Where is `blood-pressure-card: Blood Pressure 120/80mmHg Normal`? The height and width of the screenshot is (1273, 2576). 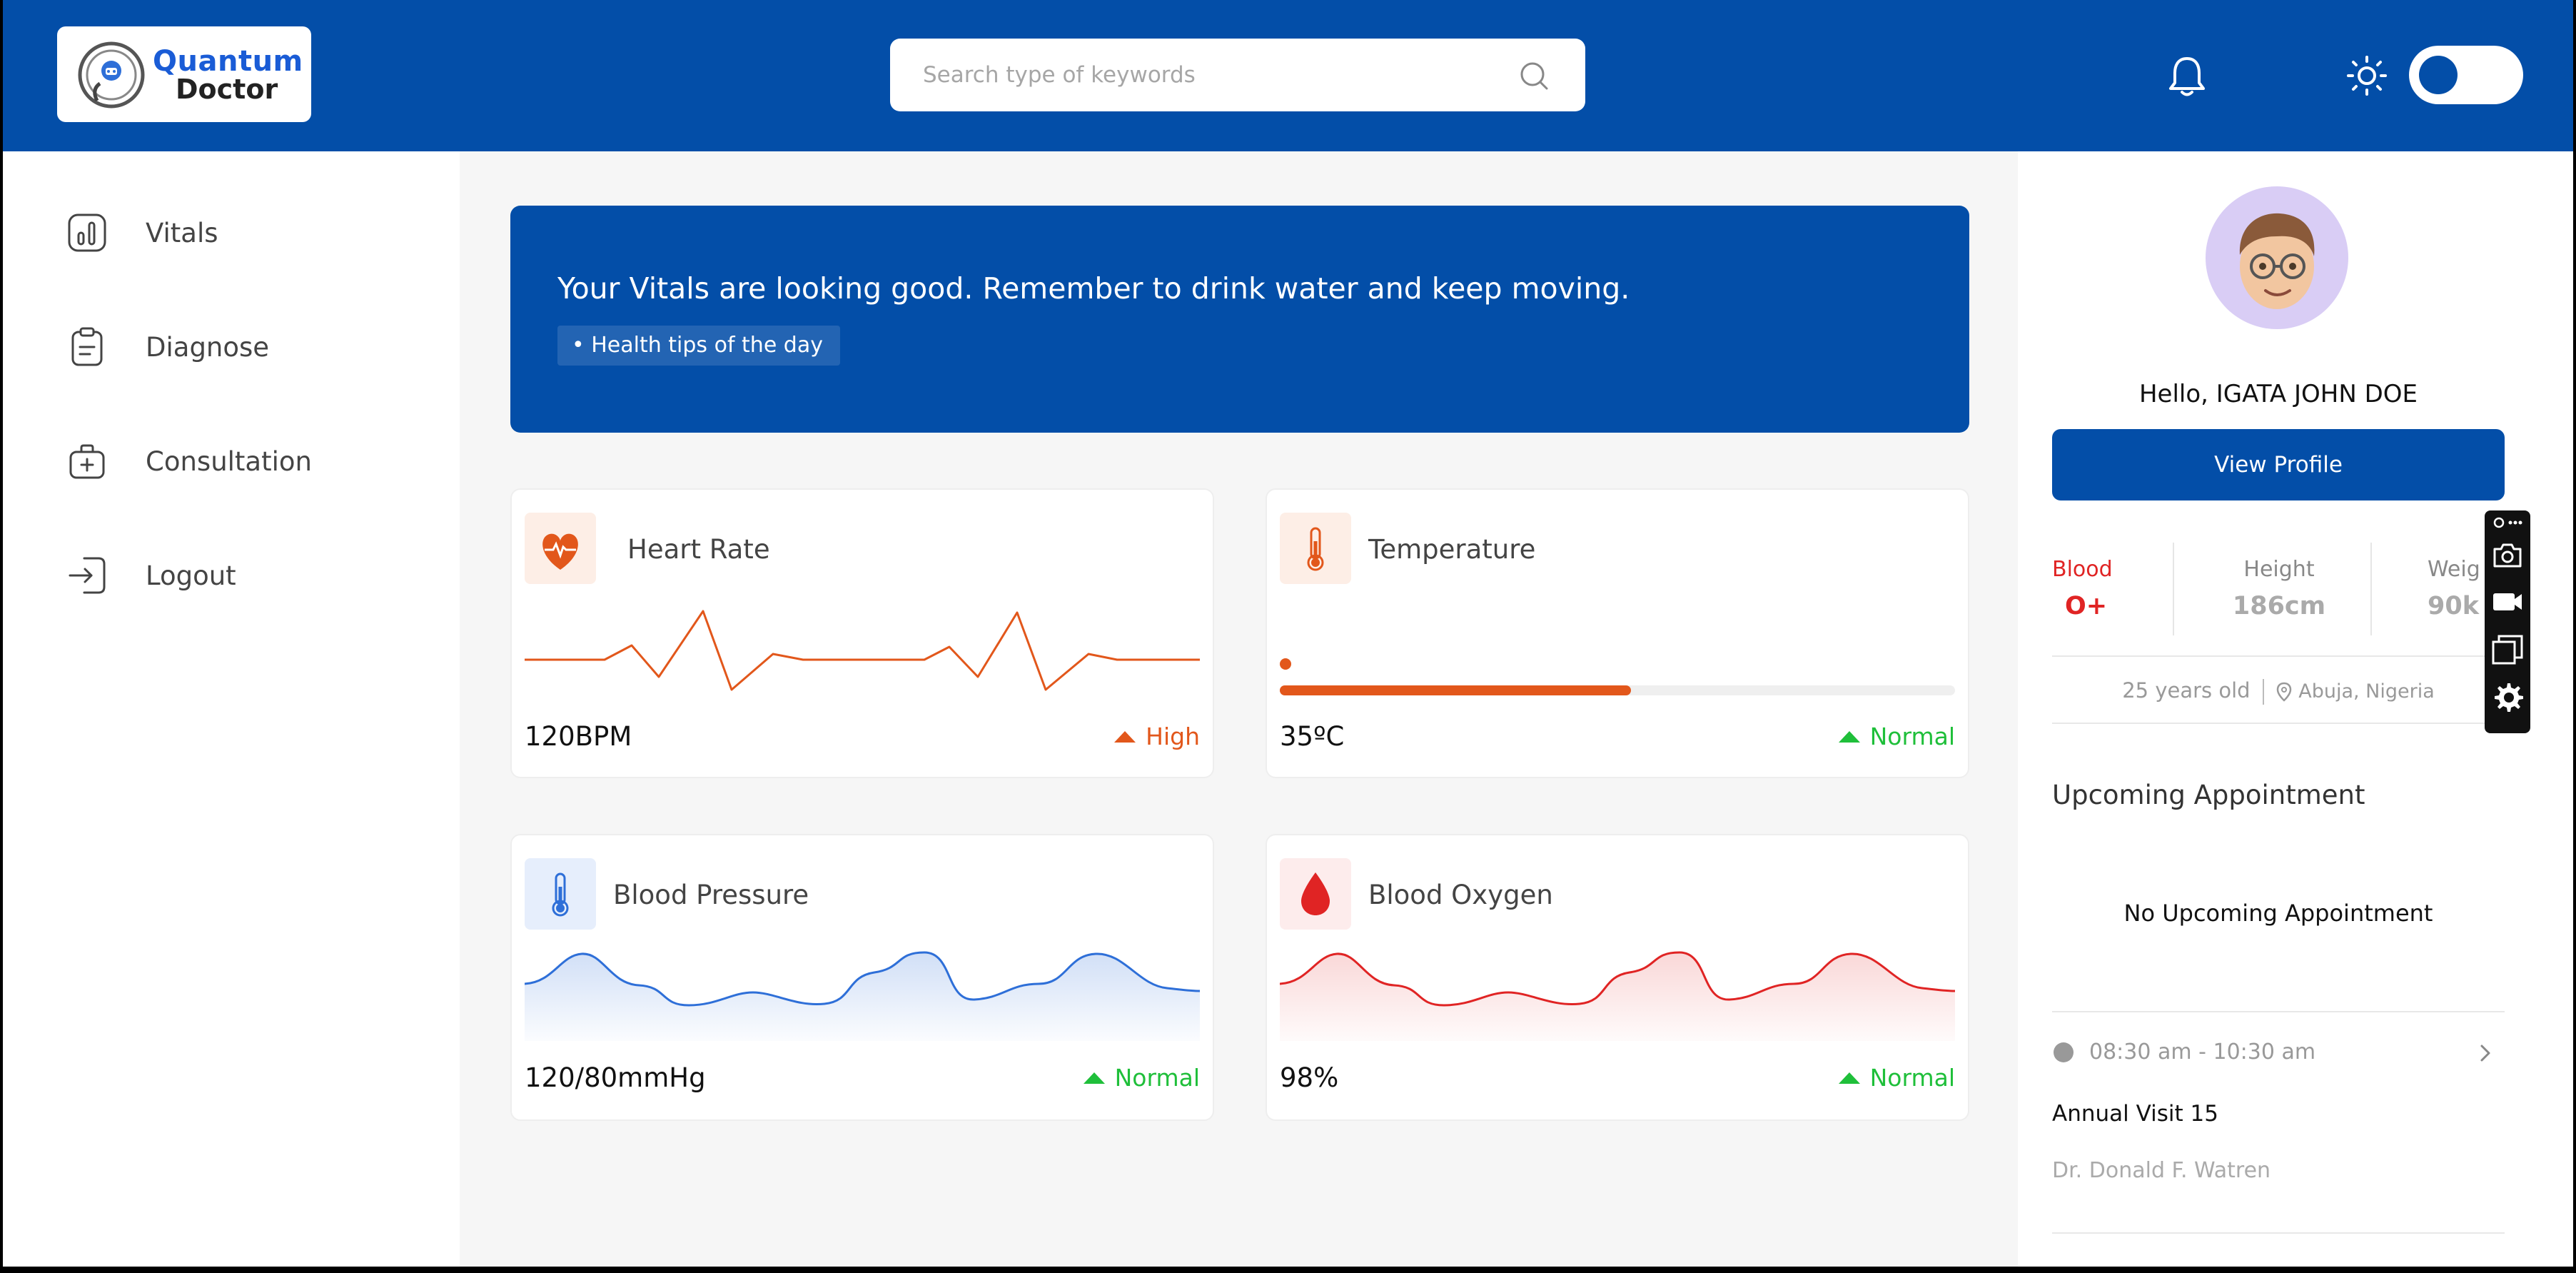
blood-pressure-card: Blood Pressure 120/80mmHg Normal is located at coordinates (862, 977).